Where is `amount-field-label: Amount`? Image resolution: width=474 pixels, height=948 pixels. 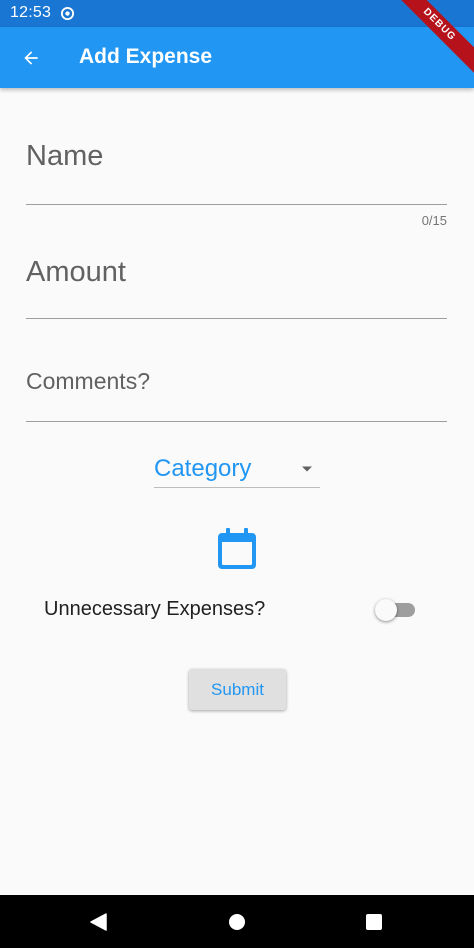 amount-field-label: Amount is located at coordinates (76, 272).